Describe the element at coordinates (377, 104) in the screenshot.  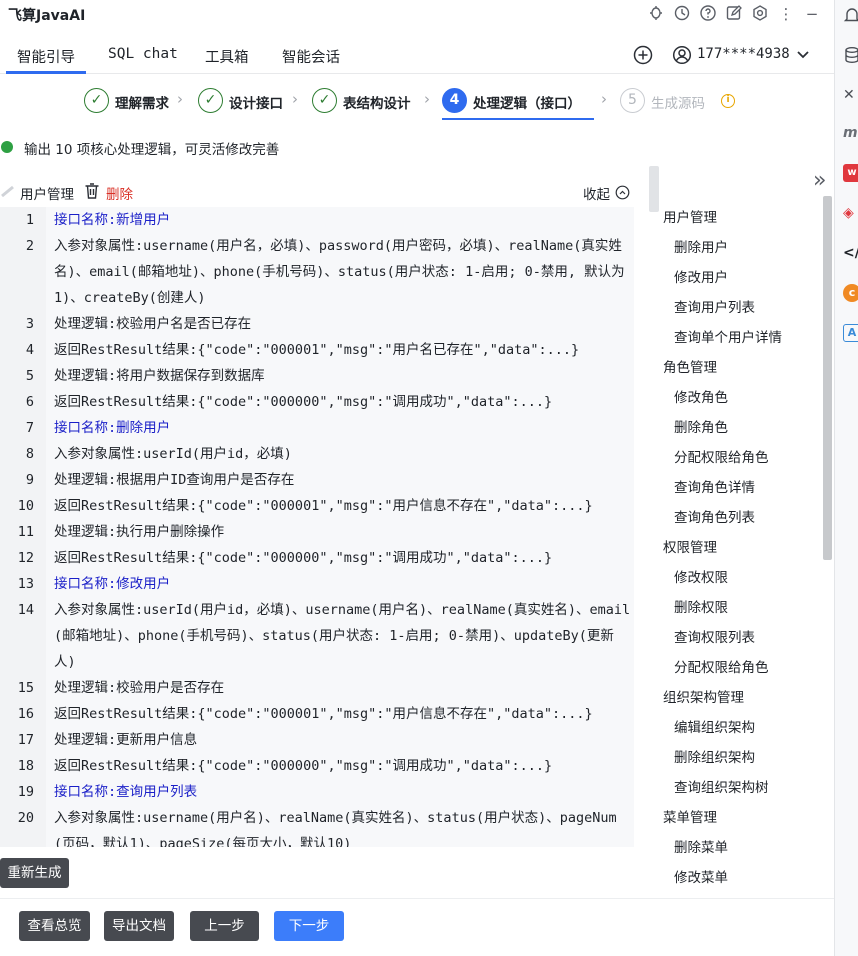
I see `step-label: 表结构设计` at that location.